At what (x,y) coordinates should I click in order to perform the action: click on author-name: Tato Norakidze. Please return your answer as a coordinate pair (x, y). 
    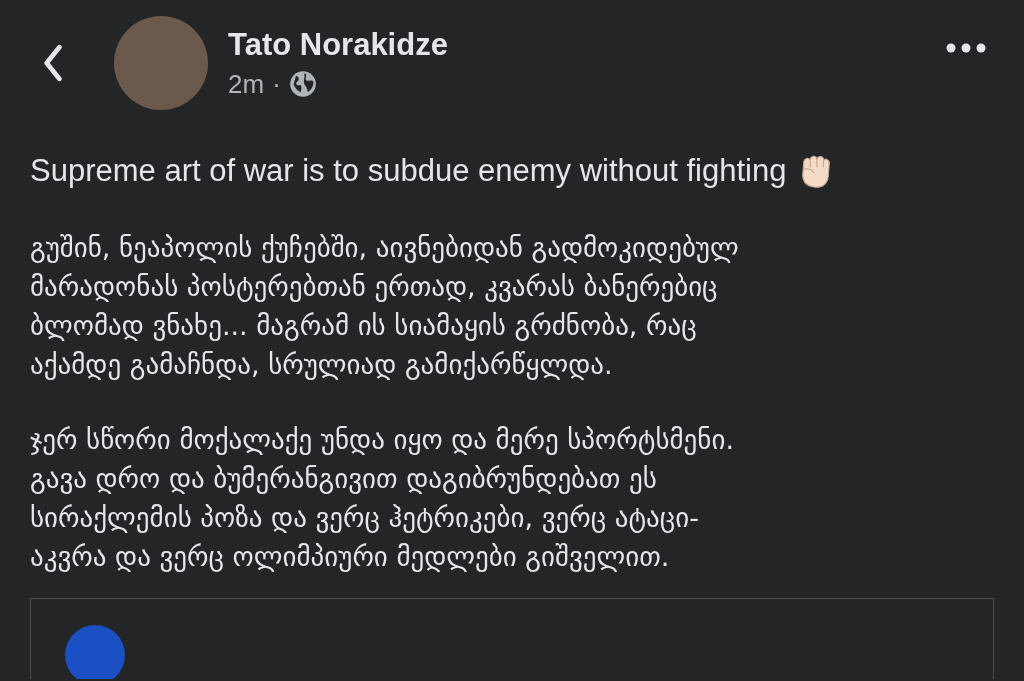
    Looking at the image, I should click on (587, 44).